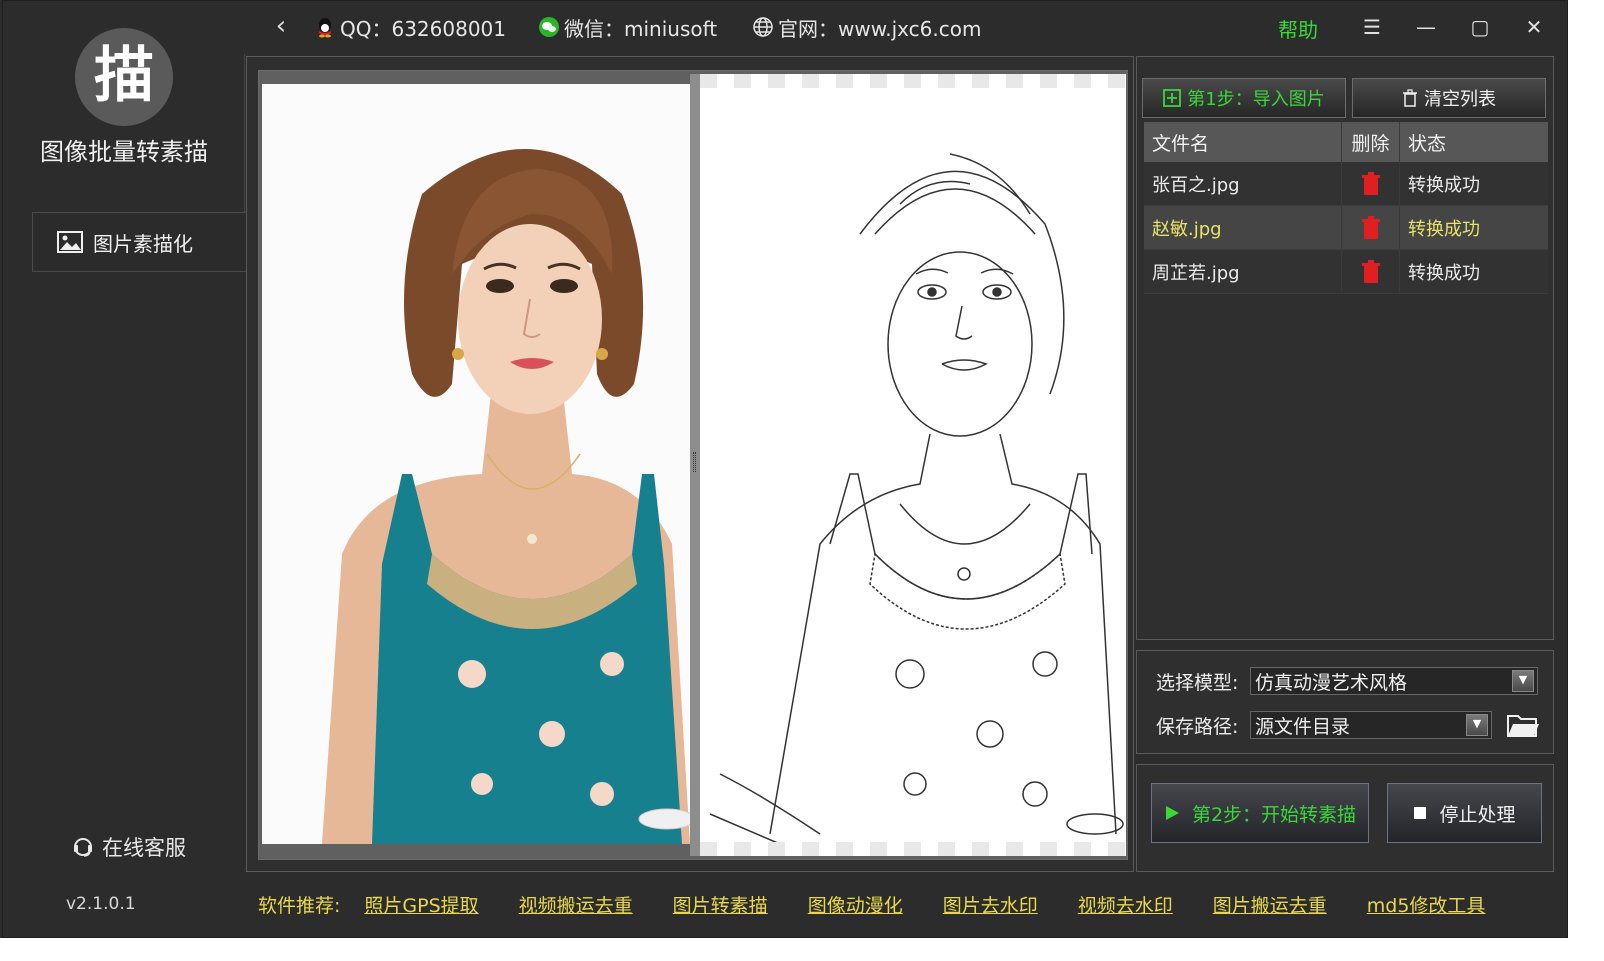 The width and height of the screenshot is (1604, 961). What do you see at coordinates (1172, 813) in the screenshot?
I see `play-icon` at bounding box center [1172, 813].